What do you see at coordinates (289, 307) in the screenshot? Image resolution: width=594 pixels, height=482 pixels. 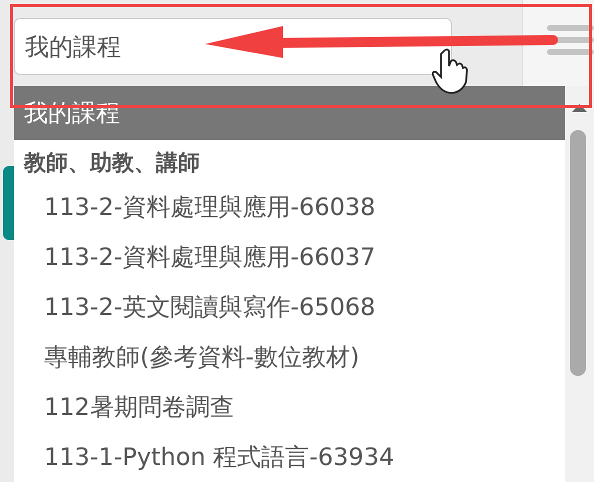 I see `dropdown-option: 113-2-英文閱讀與寫作-65068` at bounding box center [289, 307].